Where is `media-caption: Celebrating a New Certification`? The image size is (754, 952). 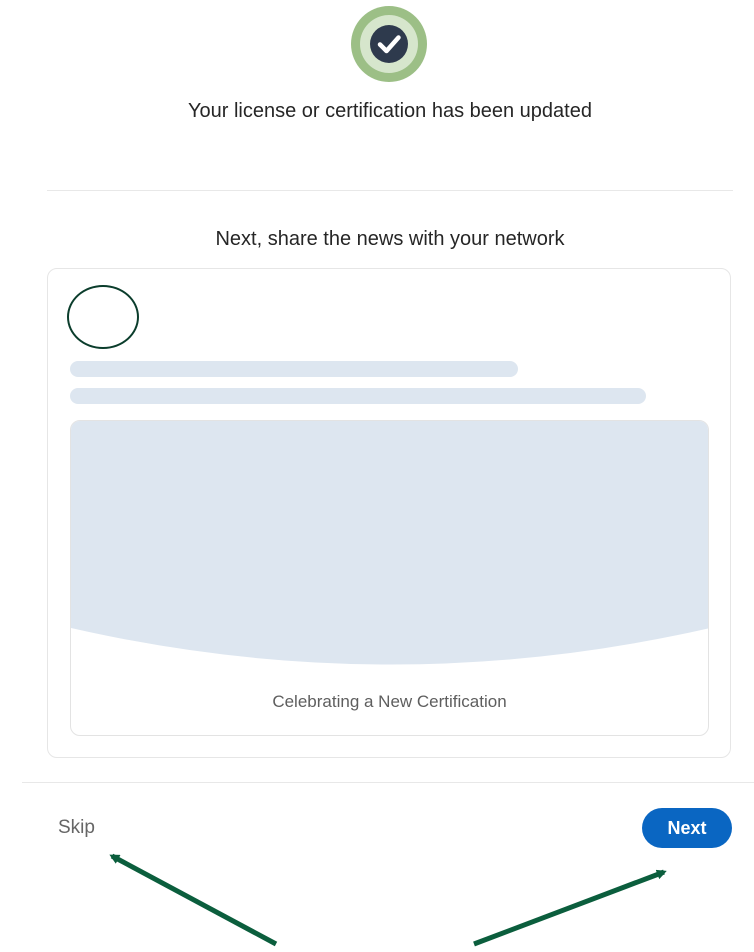
media-caption: Celebrating a New Certification is located at coordinates (389, 701).